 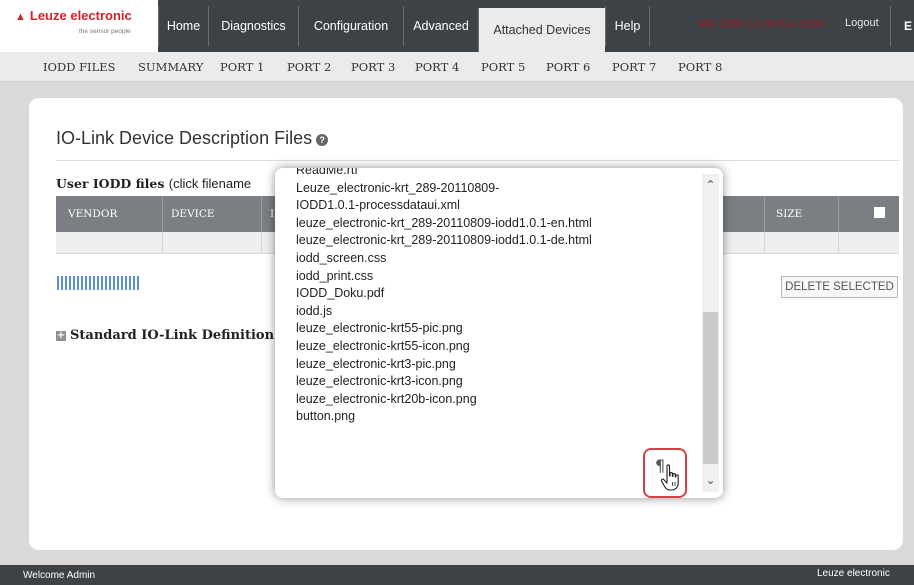 I want to click on nav-tab-configuration: Configuration, so click(x=350, y=26).